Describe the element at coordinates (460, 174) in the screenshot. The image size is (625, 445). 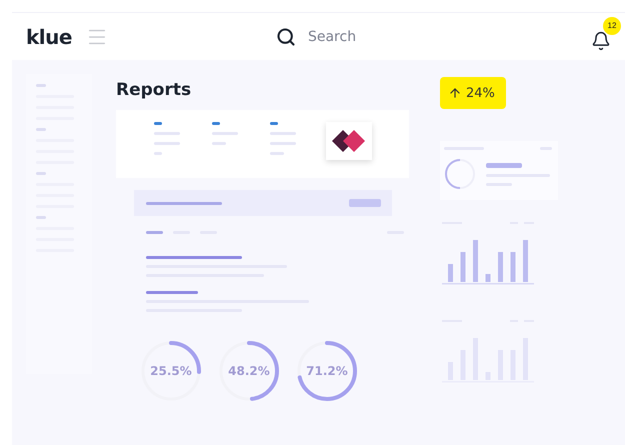
I see `ring-drawing` at that location.